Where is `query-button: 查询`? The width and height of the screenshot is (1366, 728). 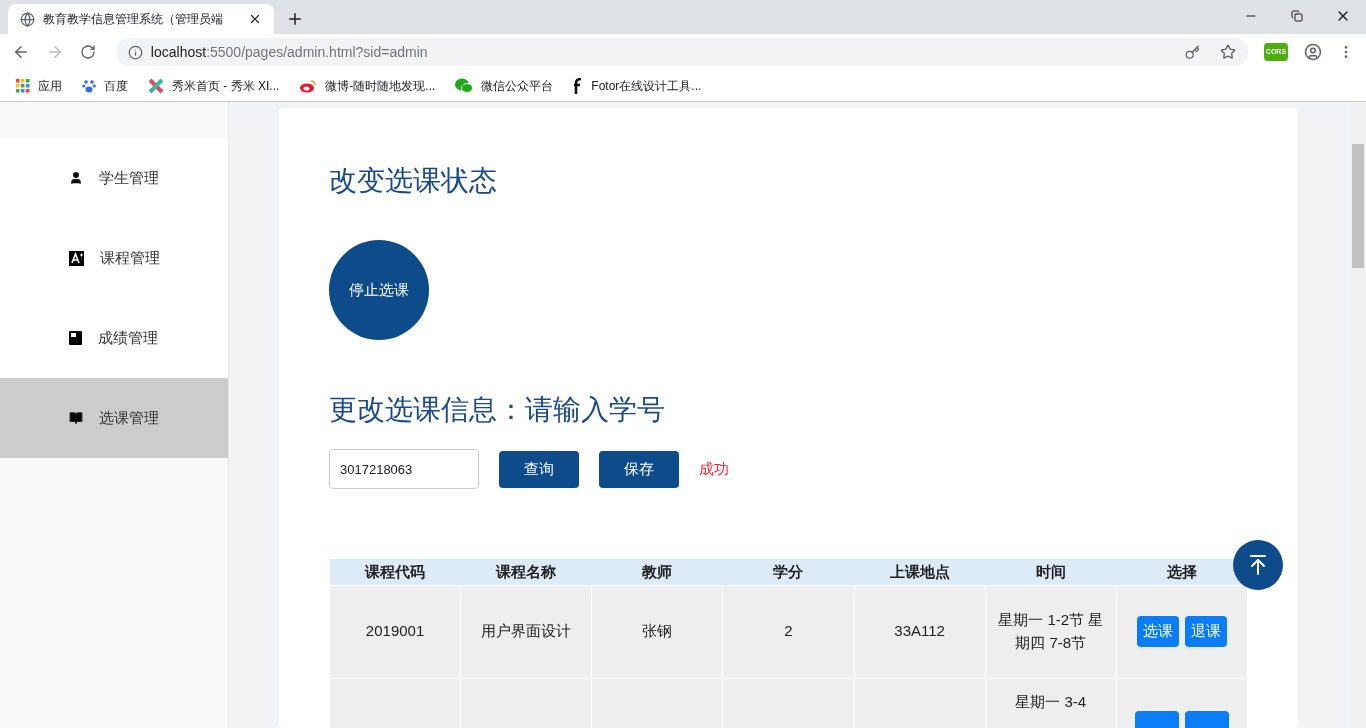 query-button: 查询 is located at coordinates (539, 469).